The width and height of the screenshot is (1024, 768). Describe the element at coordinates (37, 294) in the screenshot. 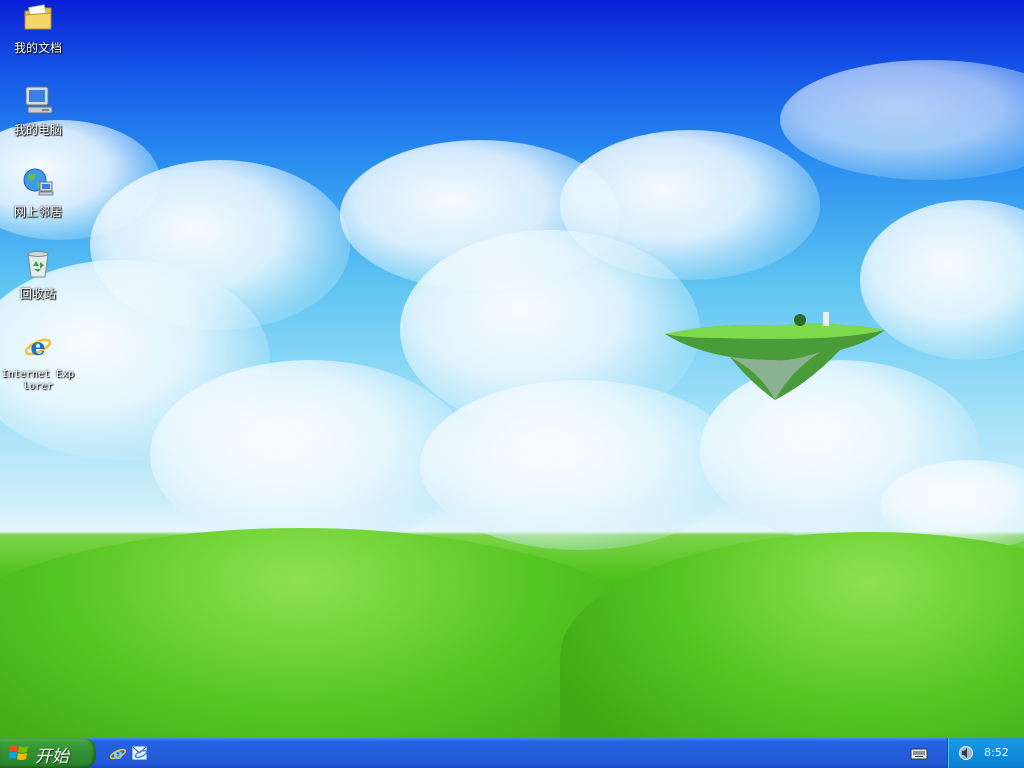

I see `desktop-icon-label: 回收站` at that location.